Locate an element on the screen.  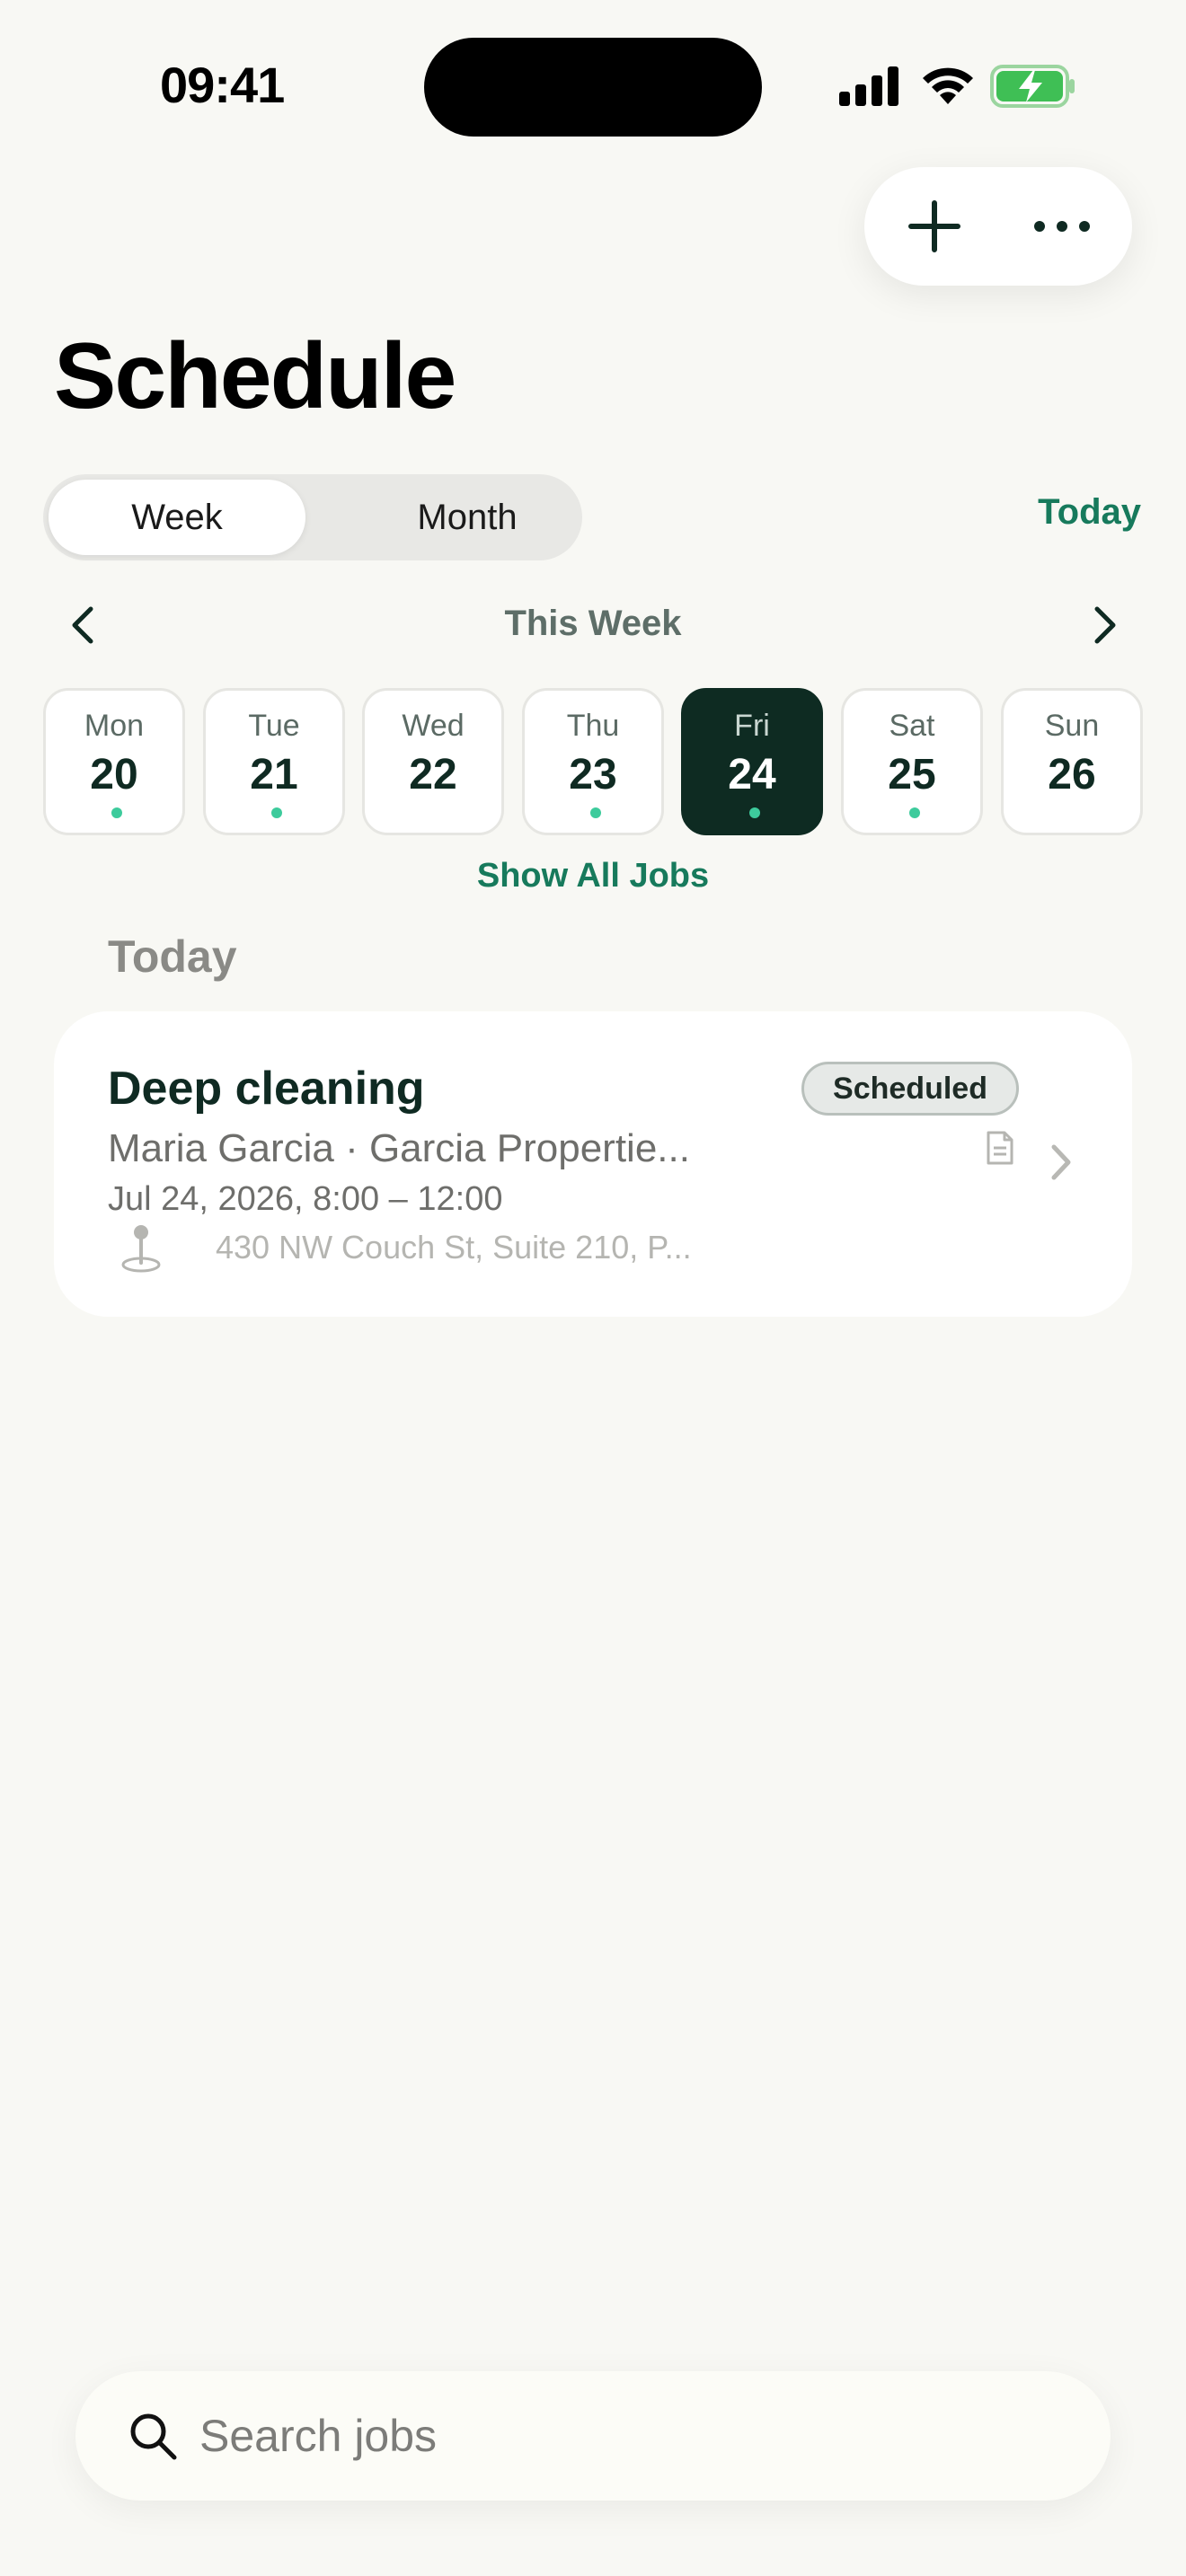
day-name: Sat is located at coordinates (912, 726).